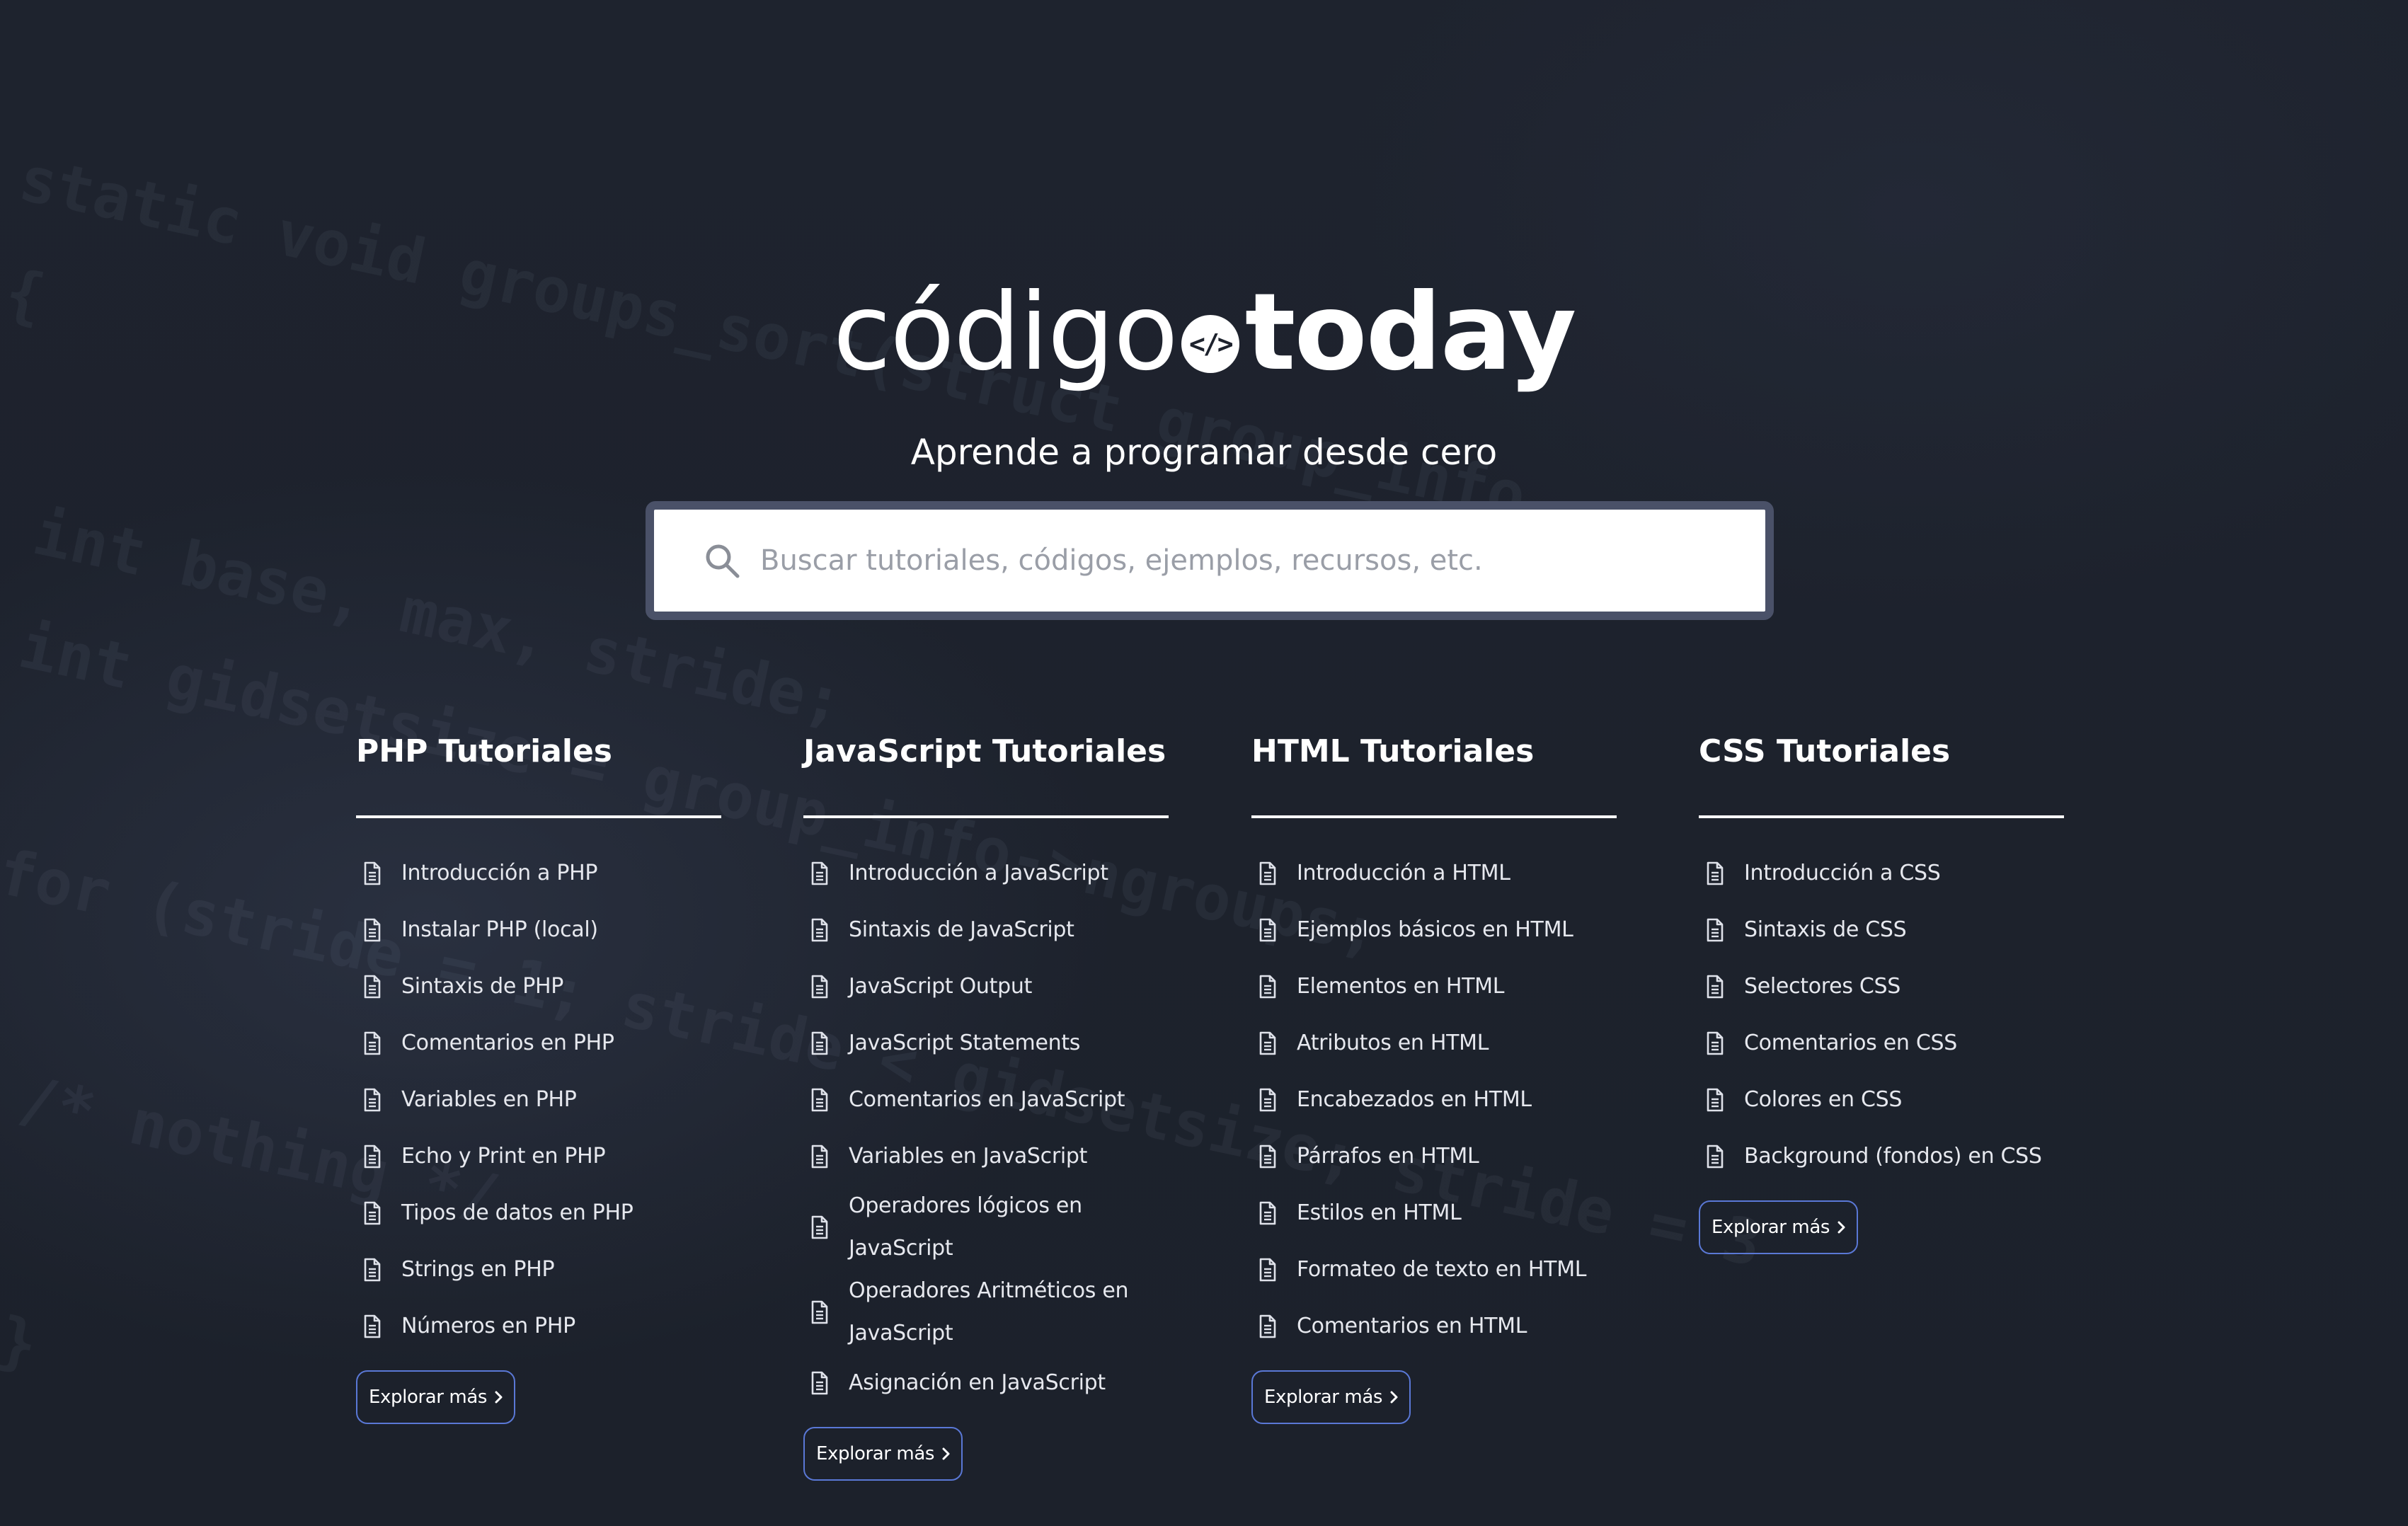  Describe the element at coordinates (503, 1156) in the screenshot. I see `tutorial-link-label: Echo y Print en PHP` at that location.